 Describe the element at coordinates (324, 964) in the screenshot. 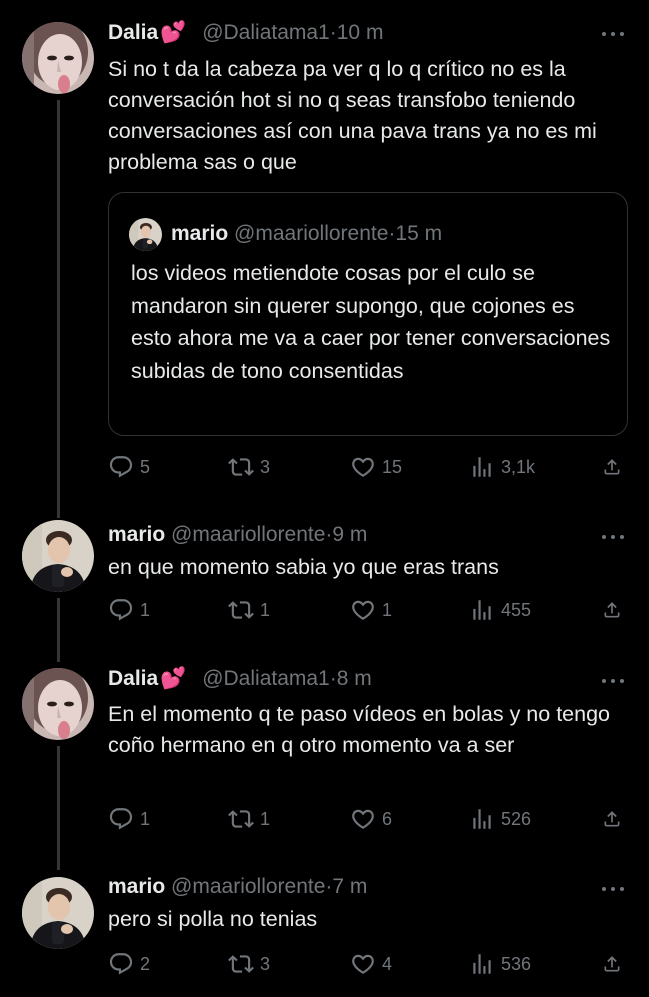

I see `action-bar: 2 3 4 536` at that location.